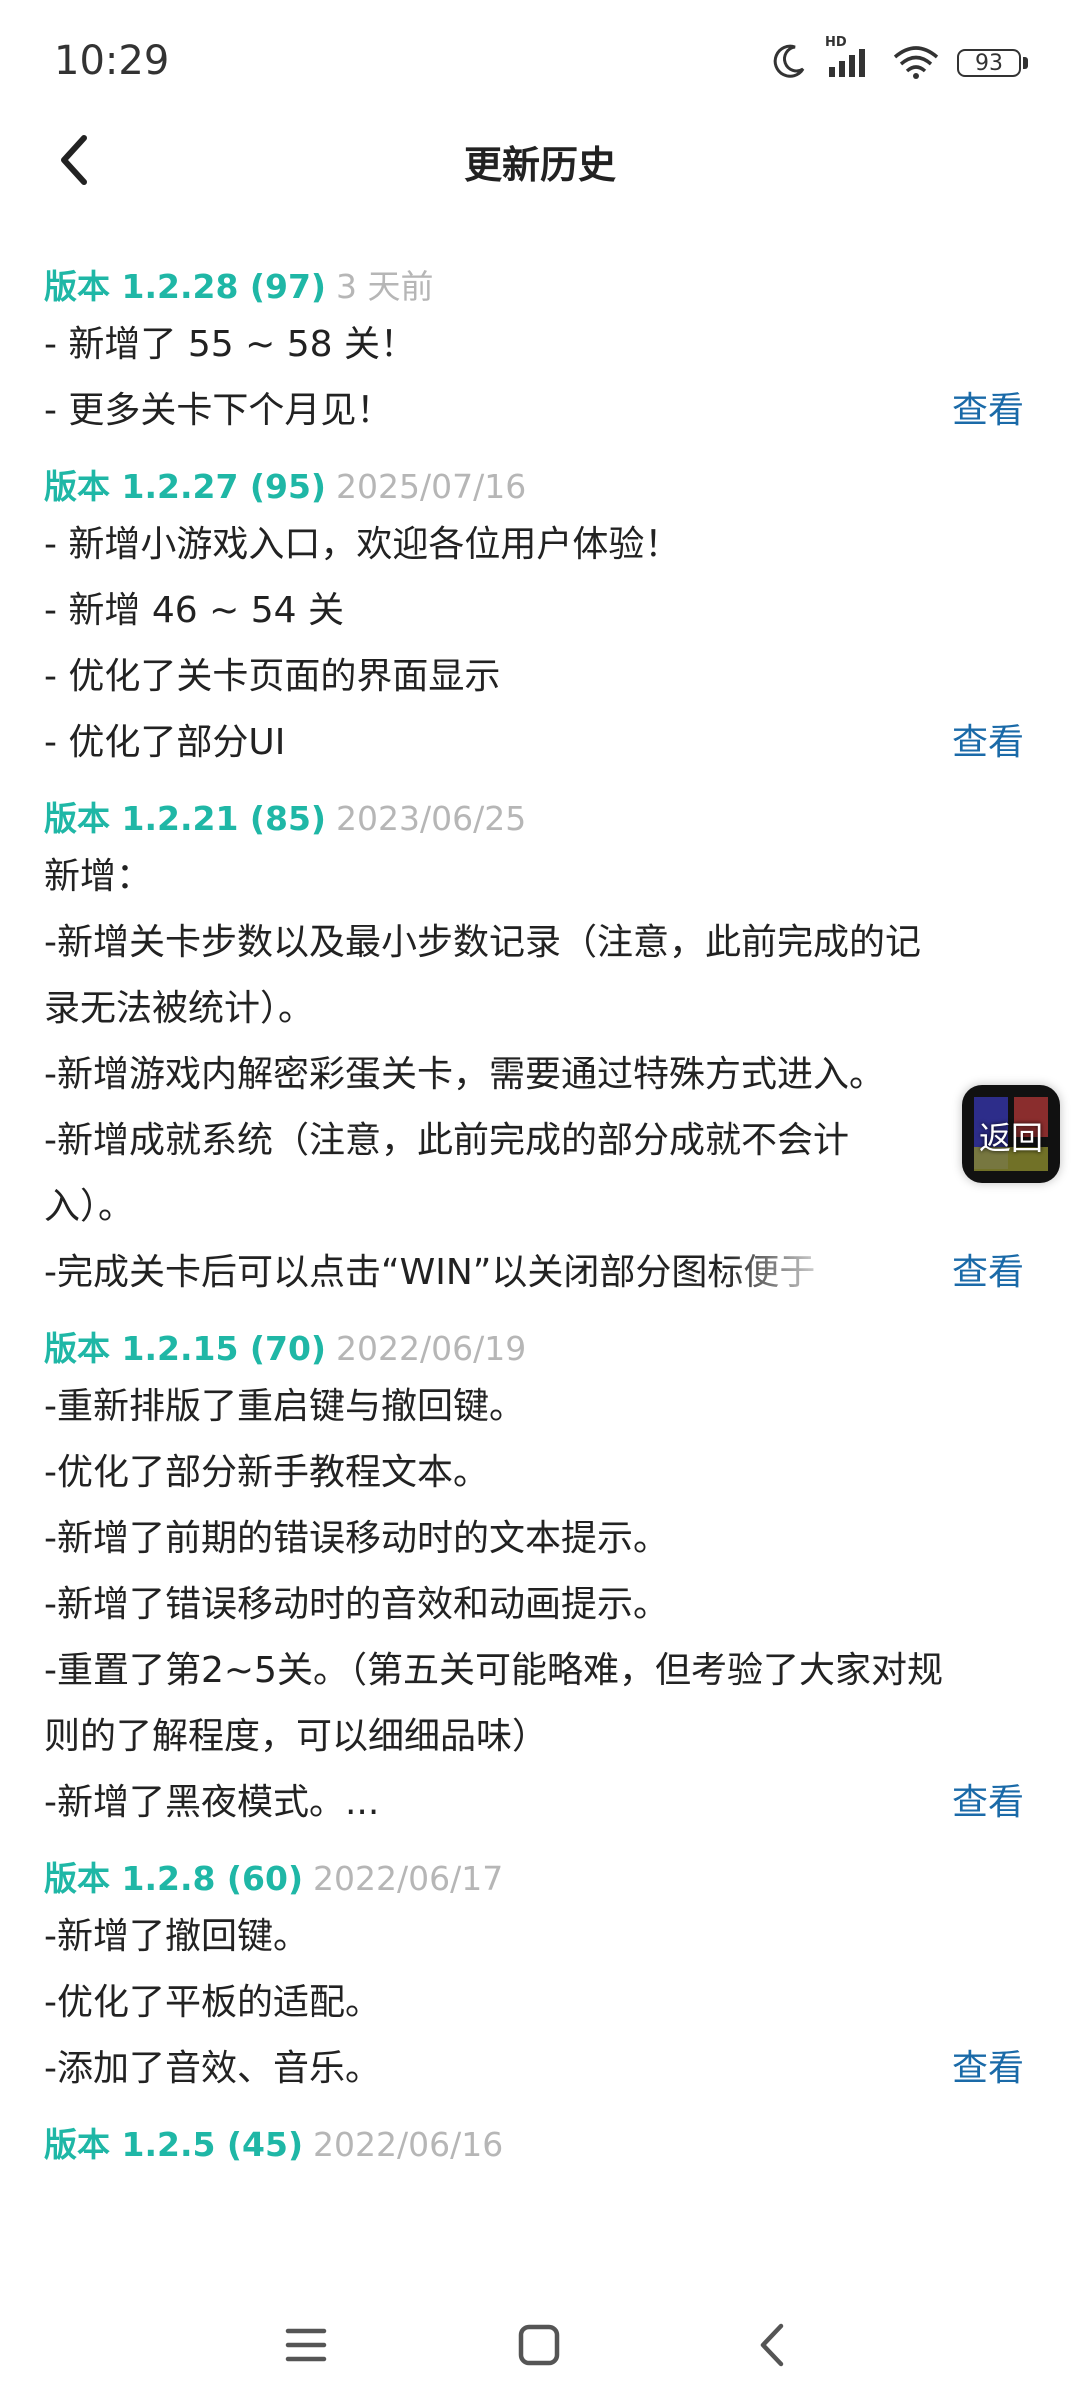 The height and width of the screenshot is (2400, 1080). What do you see at coordinates (98, 876) in the screenshot?
I see `changelog-line: 新增：` at bounding box center [98, 876].